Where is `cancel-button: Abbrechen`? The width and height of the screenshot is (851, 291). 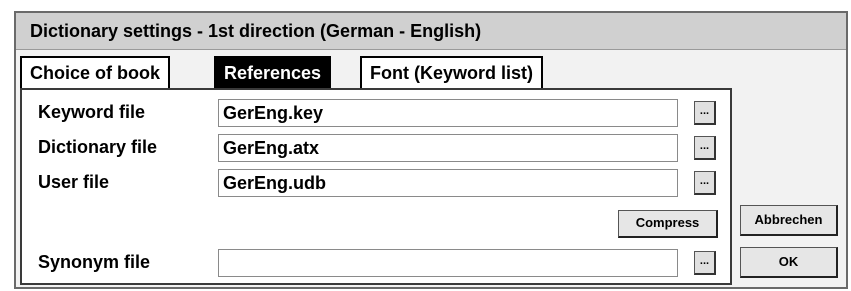 cancel-button: Abbrechen is located at coordinates (789, 220).